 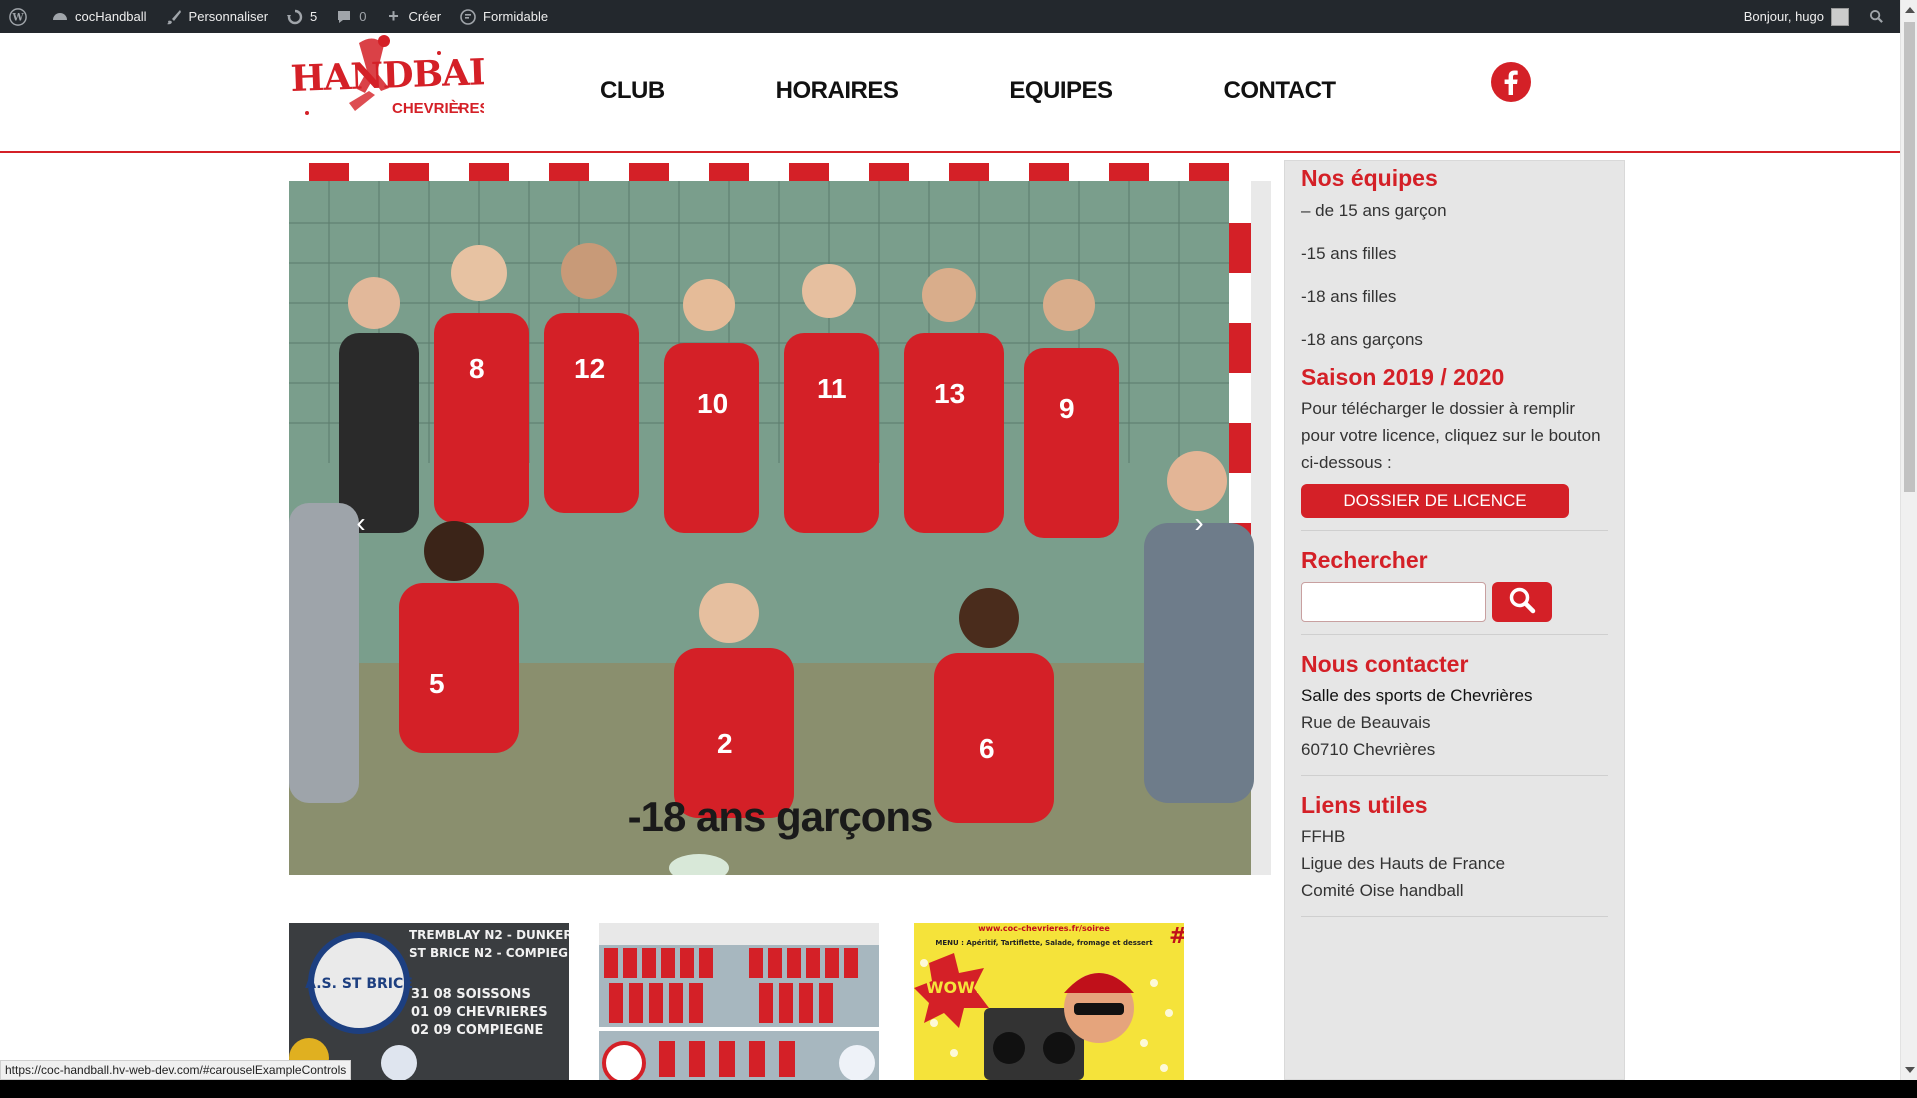 I want to click on season-title: Saison 2019 / 2020, so click(x=1403, y=377).